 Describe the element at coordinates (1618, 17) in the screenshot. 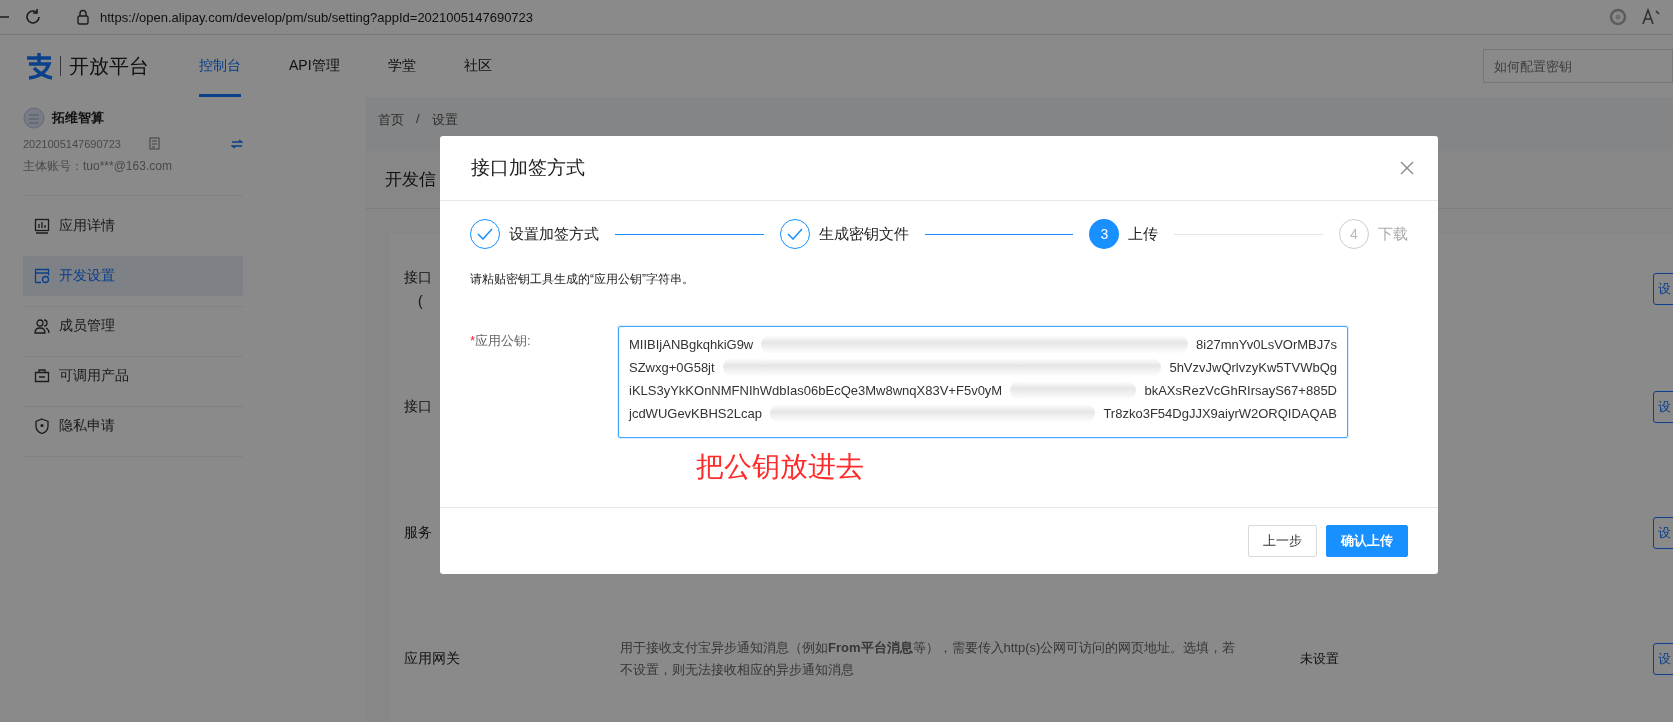

I see `extension-icon` at that location.